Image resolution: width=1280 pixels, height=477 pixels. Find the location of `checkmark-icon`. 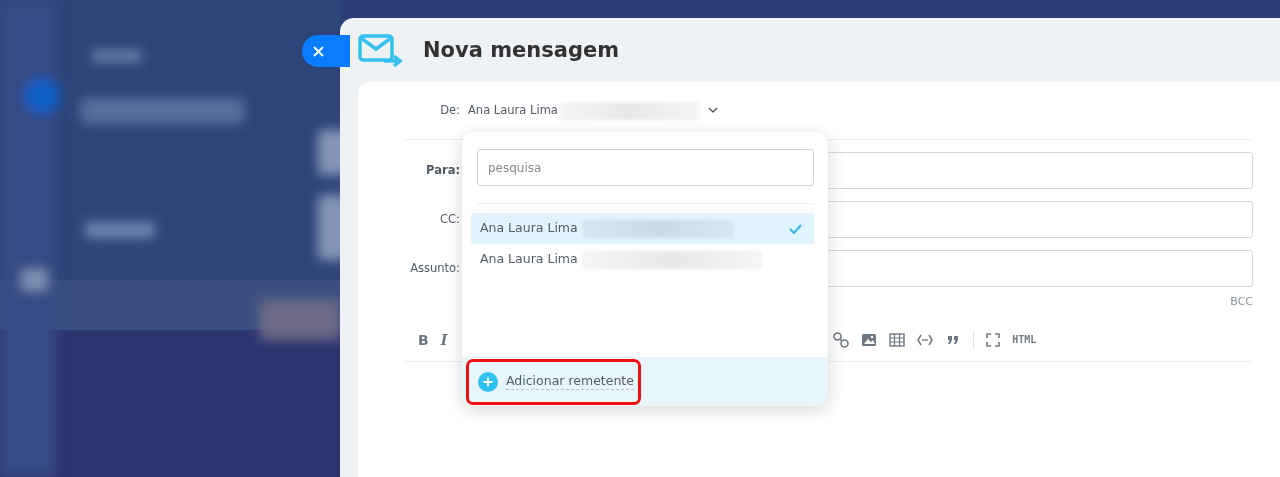

checkmark-icon is located at coordinates (795, 228).